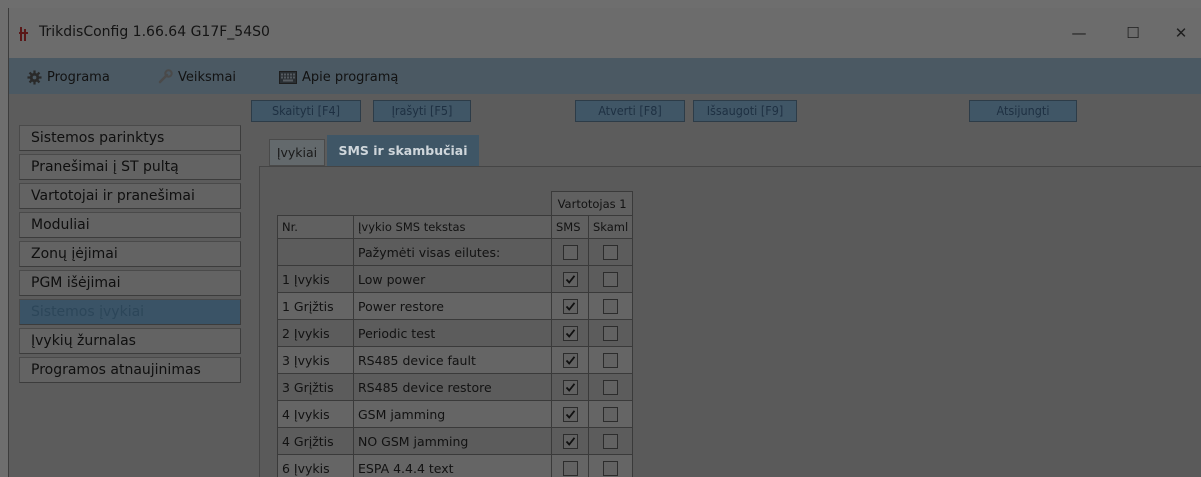  What do you see at coordinates (130, 283) in the screenshot?
I see `sidebar-item-pgm-isejimai: PGM išėjimai` at bounding box center [130, 283].